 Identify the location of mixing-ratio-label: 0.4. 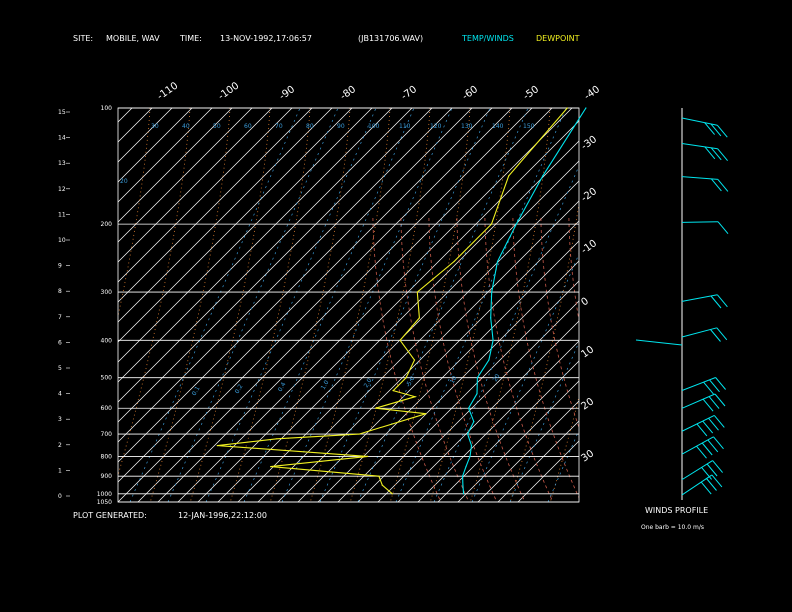
(282, 387).